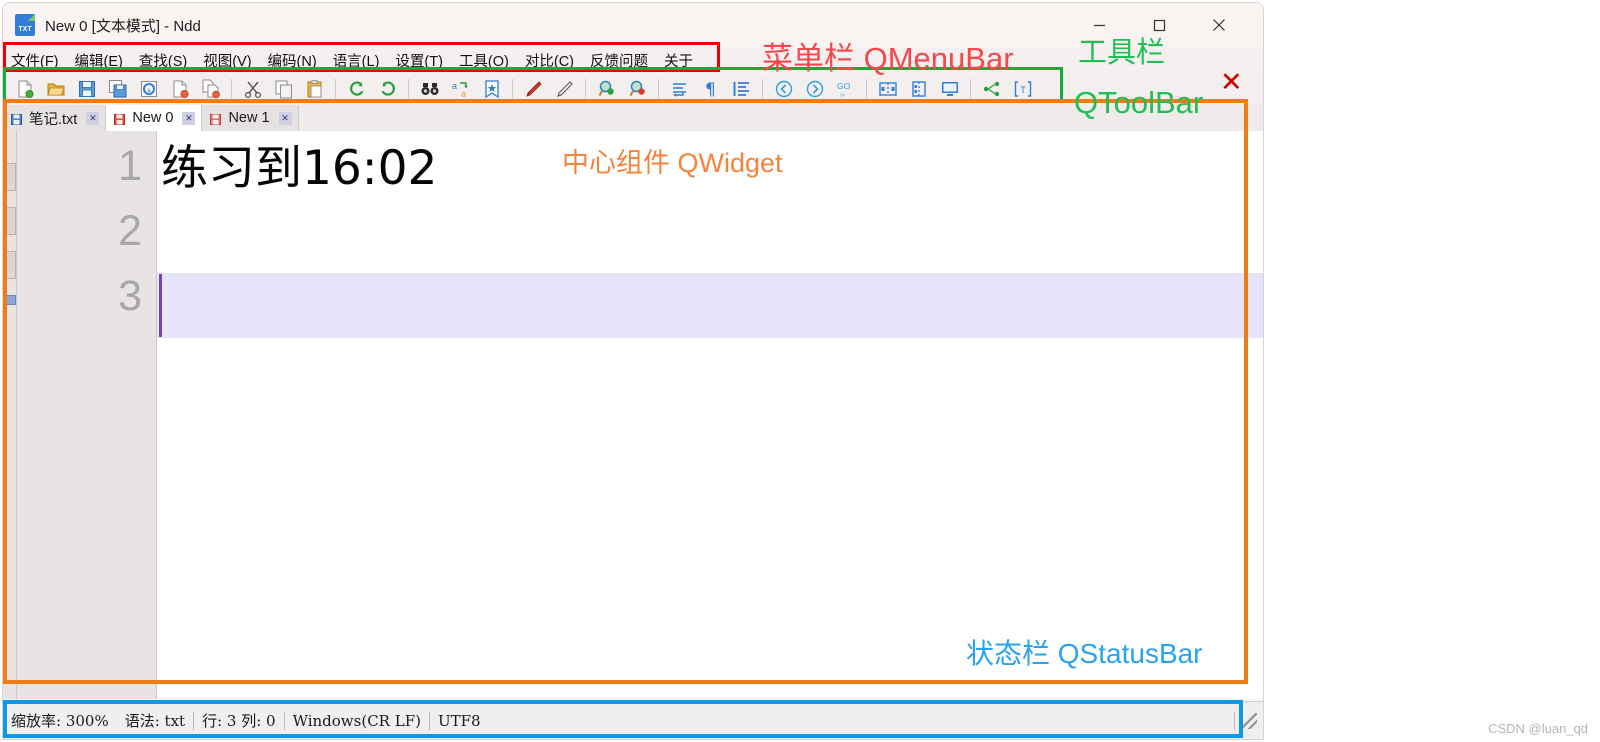 The width and height of the screenshot is (1600, 742). I want to click on word-wrap-button, so click(741, 89).